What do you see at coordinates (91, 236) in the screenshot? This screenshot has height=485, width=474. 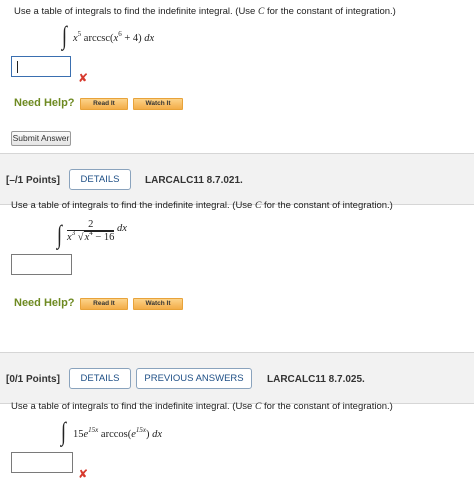 I see `fraction-denominator: x3 √x4 − 16` at bounding box center [91, 236].